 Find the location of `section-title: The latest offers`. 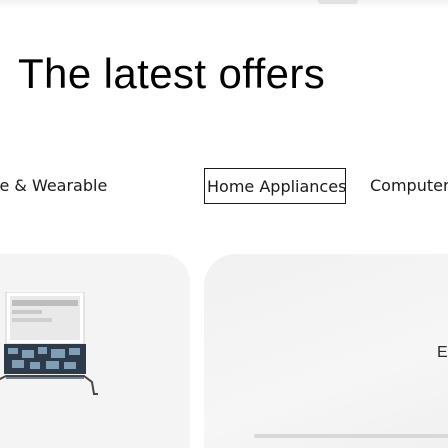

section-title: The latest offers is located at coordinates (172, 73).